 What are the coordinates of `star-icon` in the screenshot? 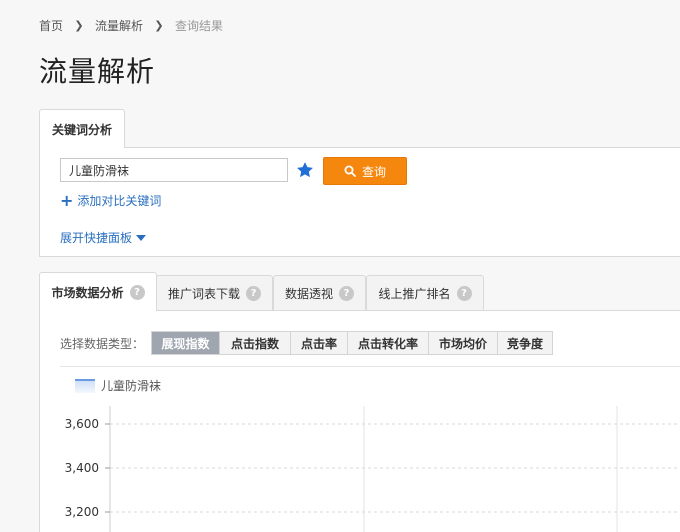 It's located at (305, 170).